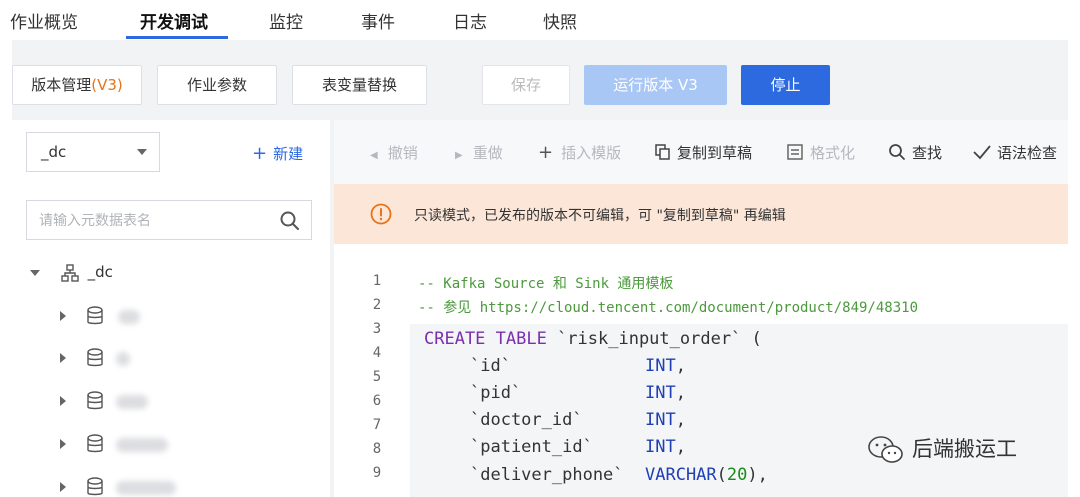  Describe the element at coordinates (107, 85) in the screenshot. I see `version-tag: (V3)` at that location.